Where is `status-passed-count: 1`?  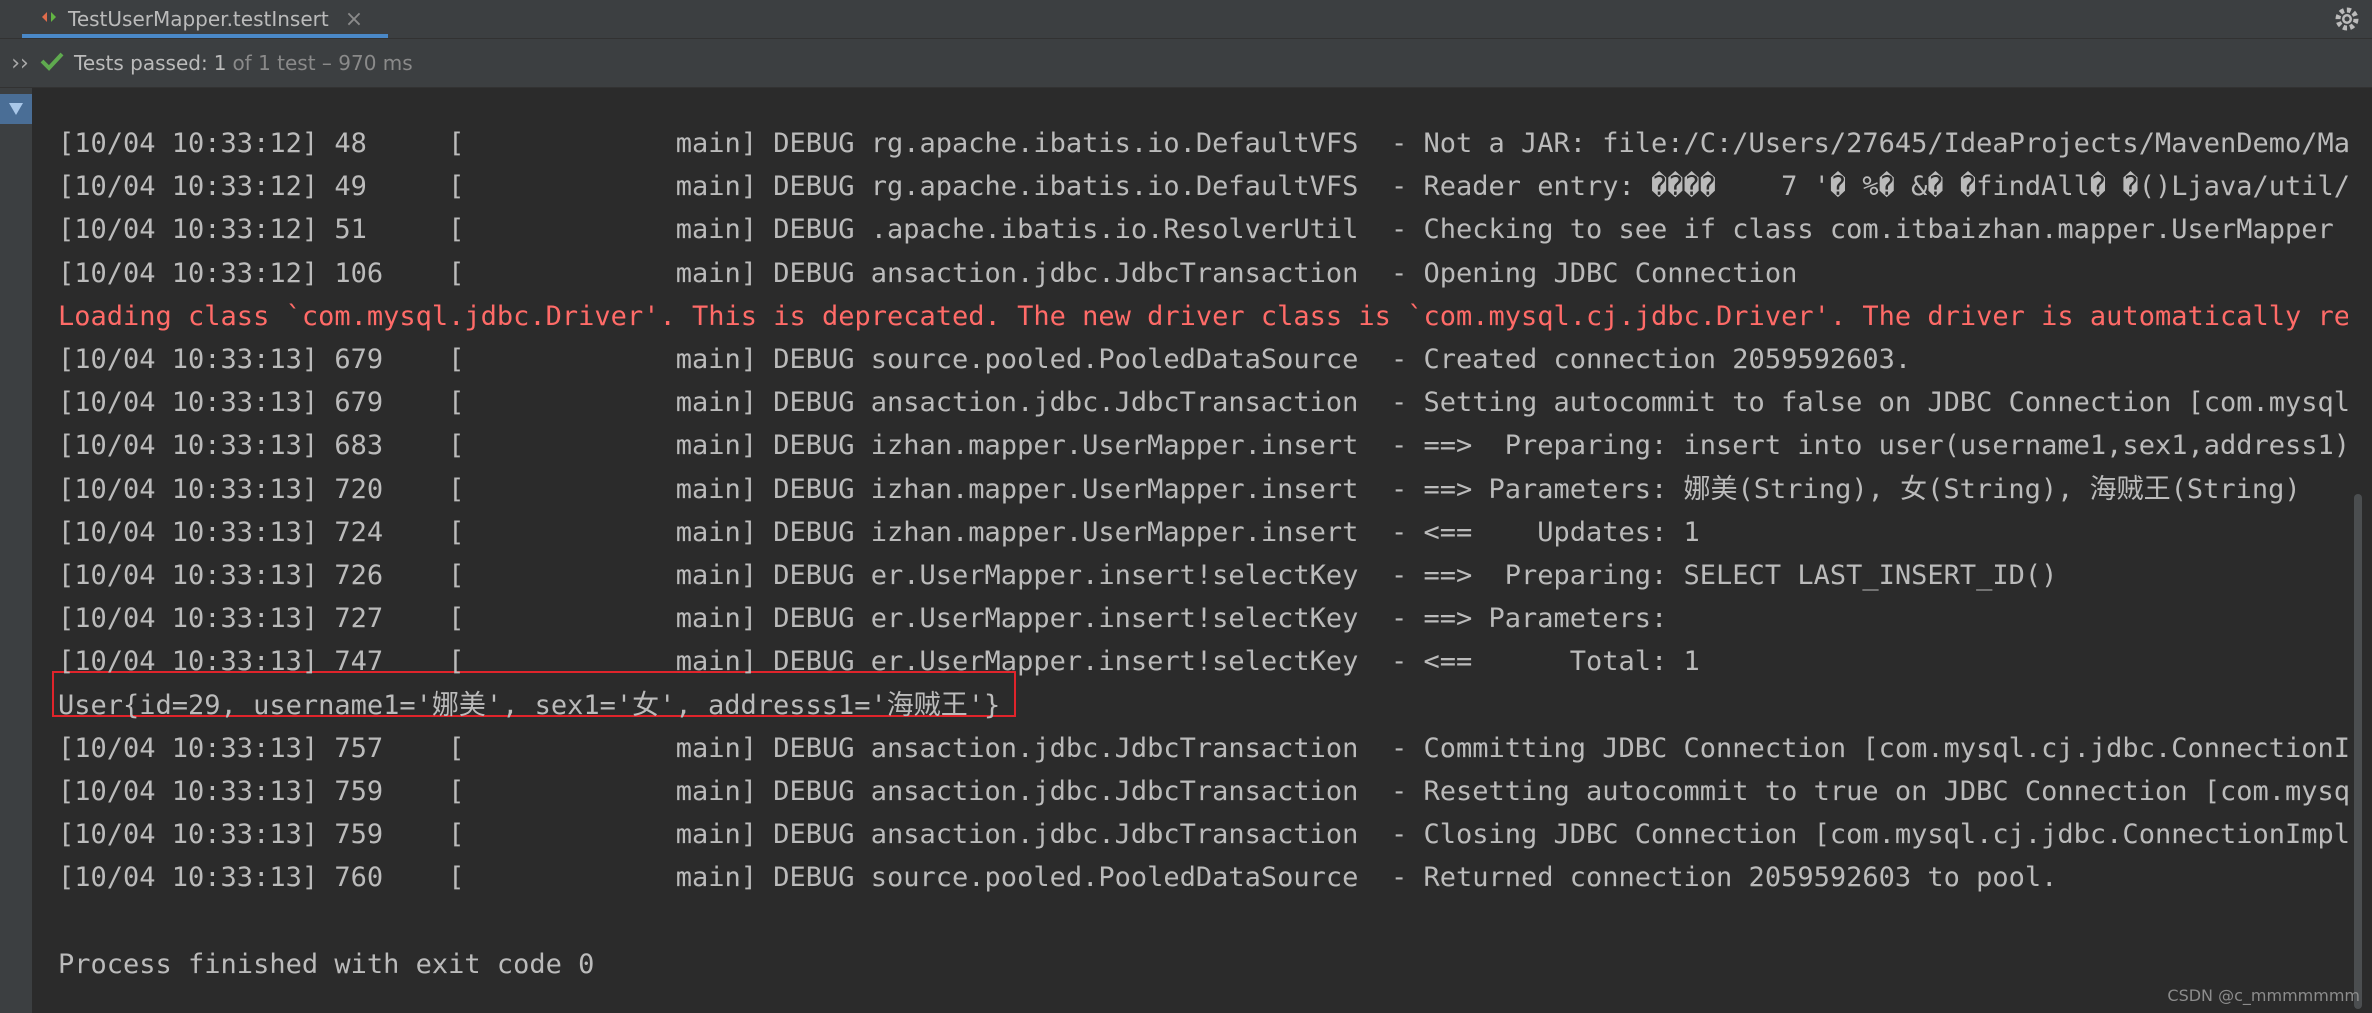 status-passed-count: 1 is located at coordinates (220, 63).